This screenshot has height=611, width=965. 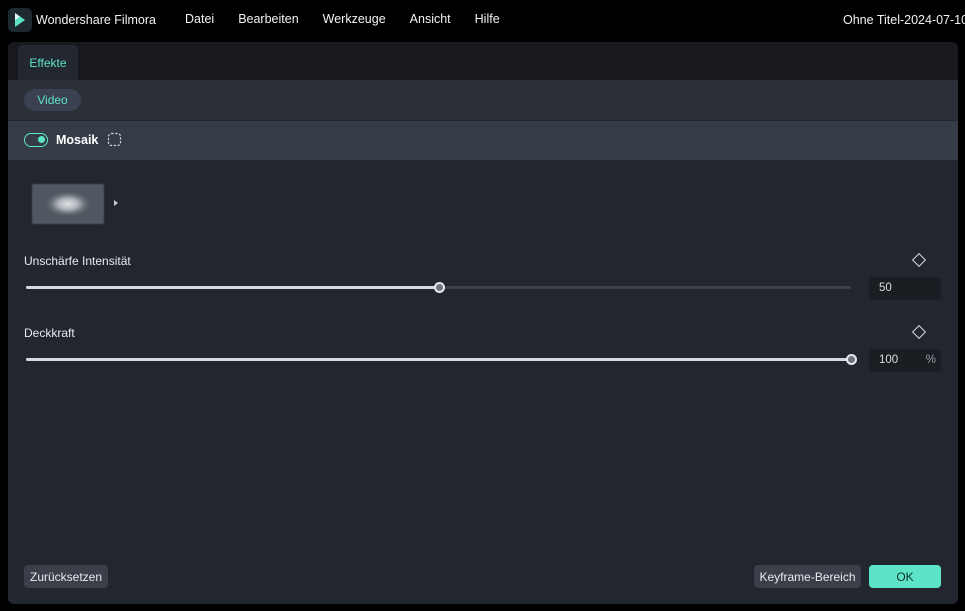 What do you see at coordinates (66, 576) in the screenshot?
I see `reset-button: Zurücksetzen` at bounding box center [66, 576].